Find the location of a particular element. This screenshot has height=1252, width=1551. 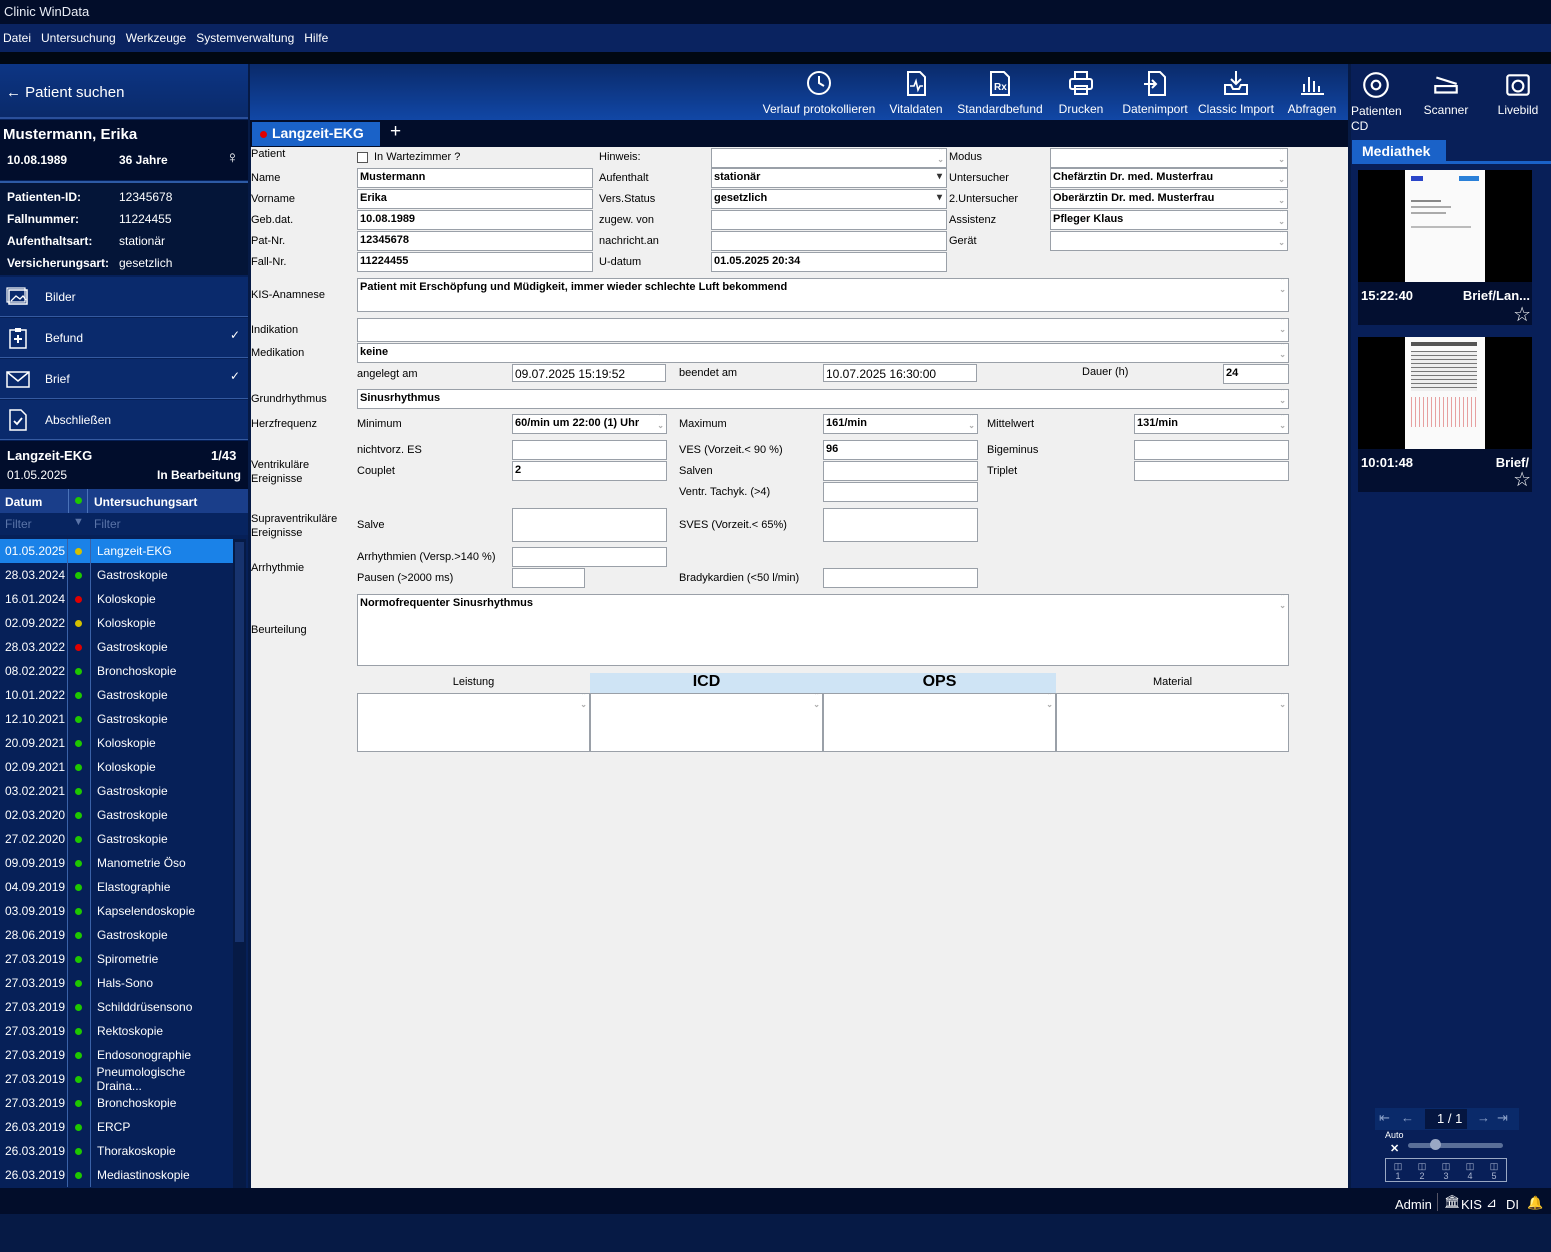

media-thumbnail: 10:01:48 Brief/ ☆ is located at coordinates (1445, 414).